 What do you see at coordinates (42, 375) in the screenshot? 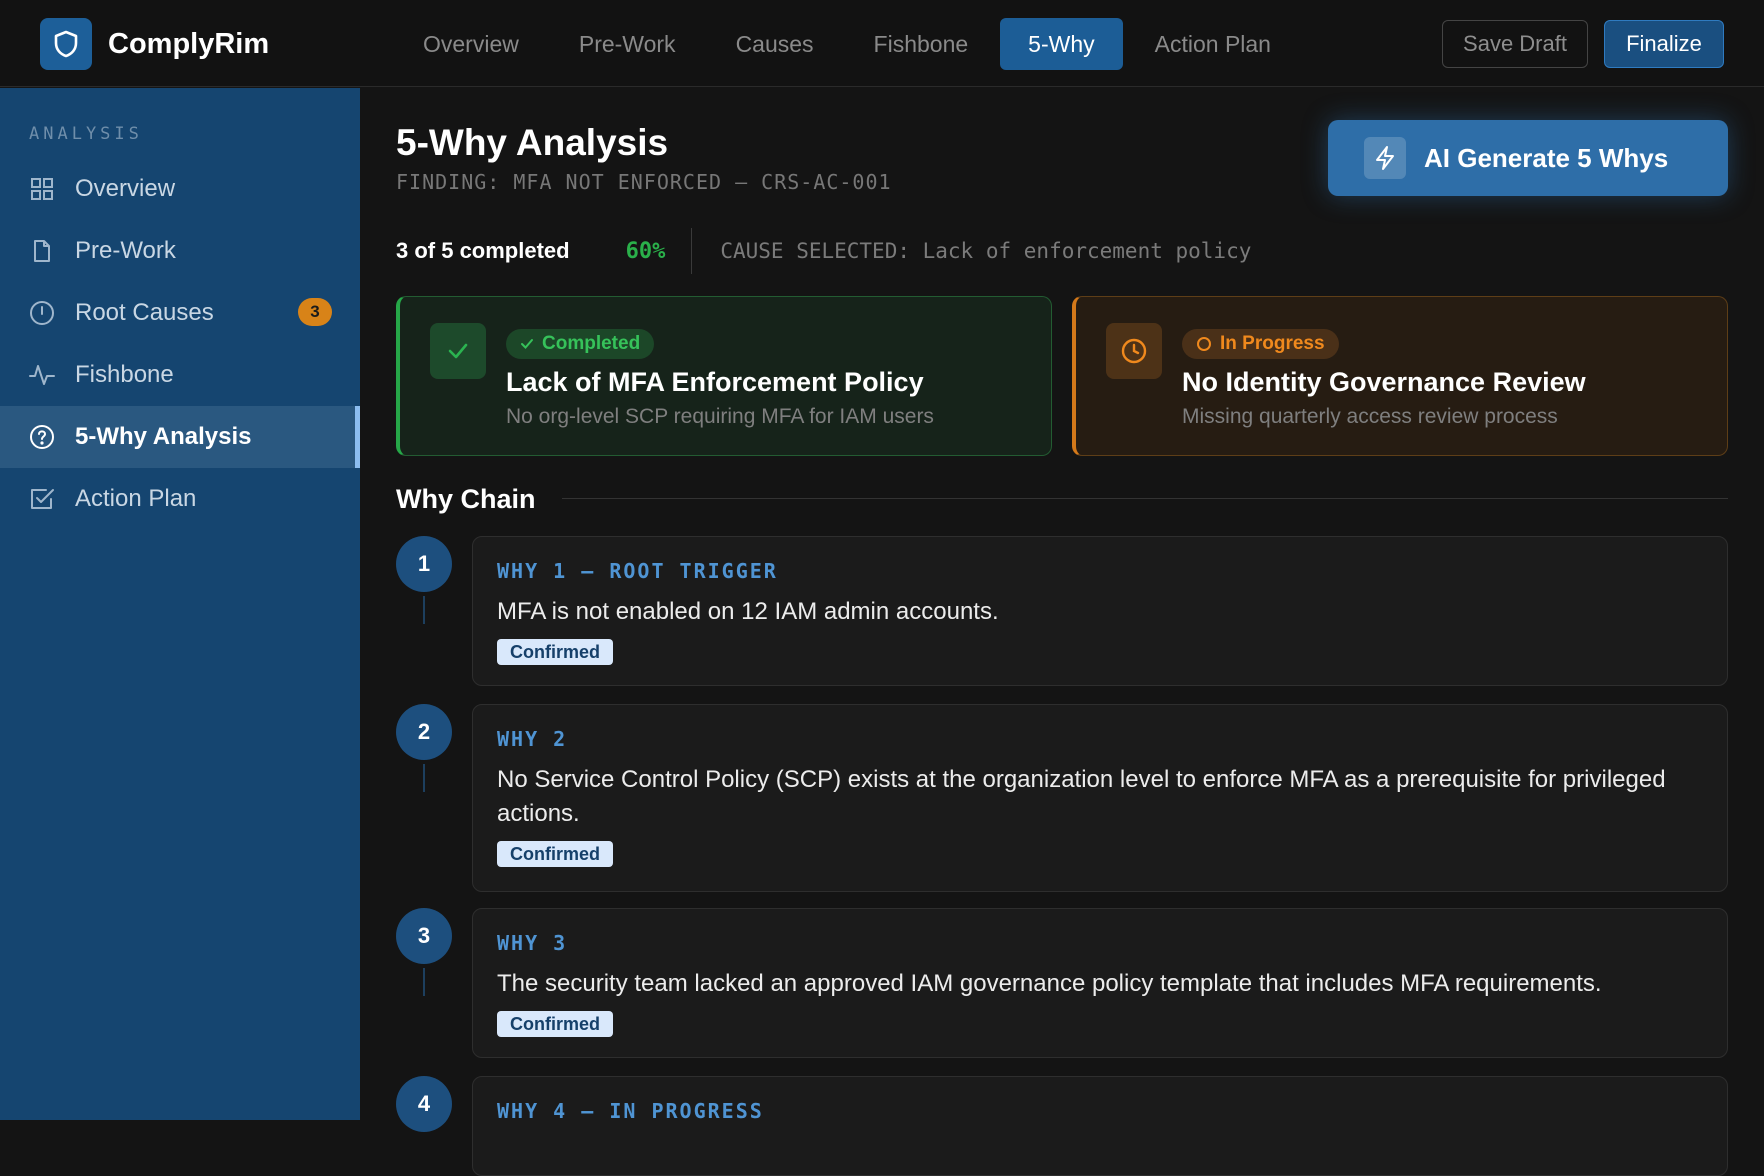
I see `pulse-icon` at bounding box center [42, 375].